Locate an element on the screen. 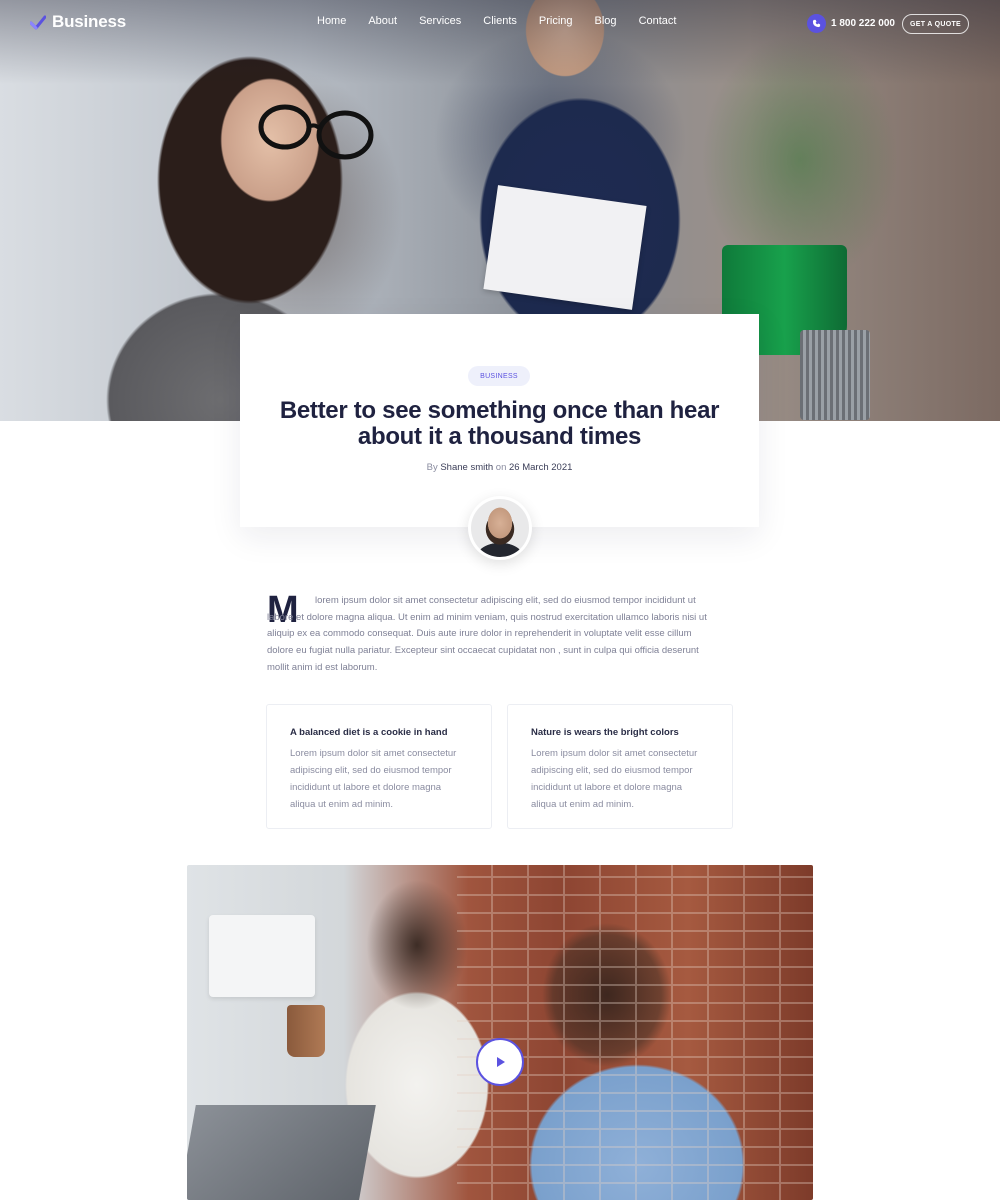 The height and width of the screenshot is (1200, 1000). logo-text: Business is located at coordinates (89, 21).